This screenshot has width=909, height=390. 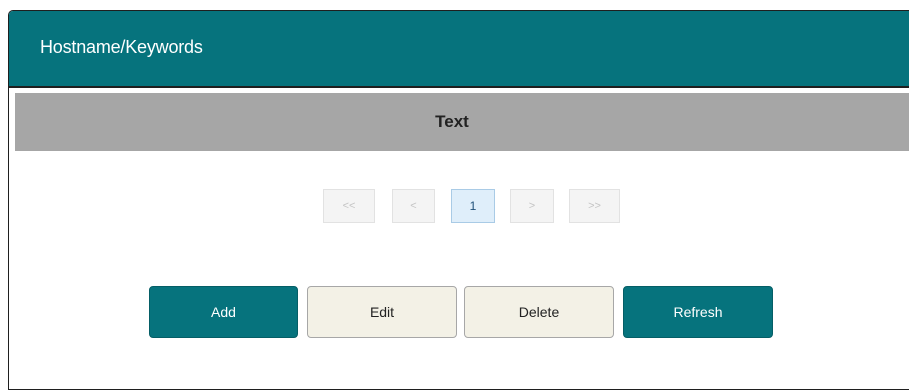 I want to click on refresh-button: Refresh, so click(x=698, y=312).